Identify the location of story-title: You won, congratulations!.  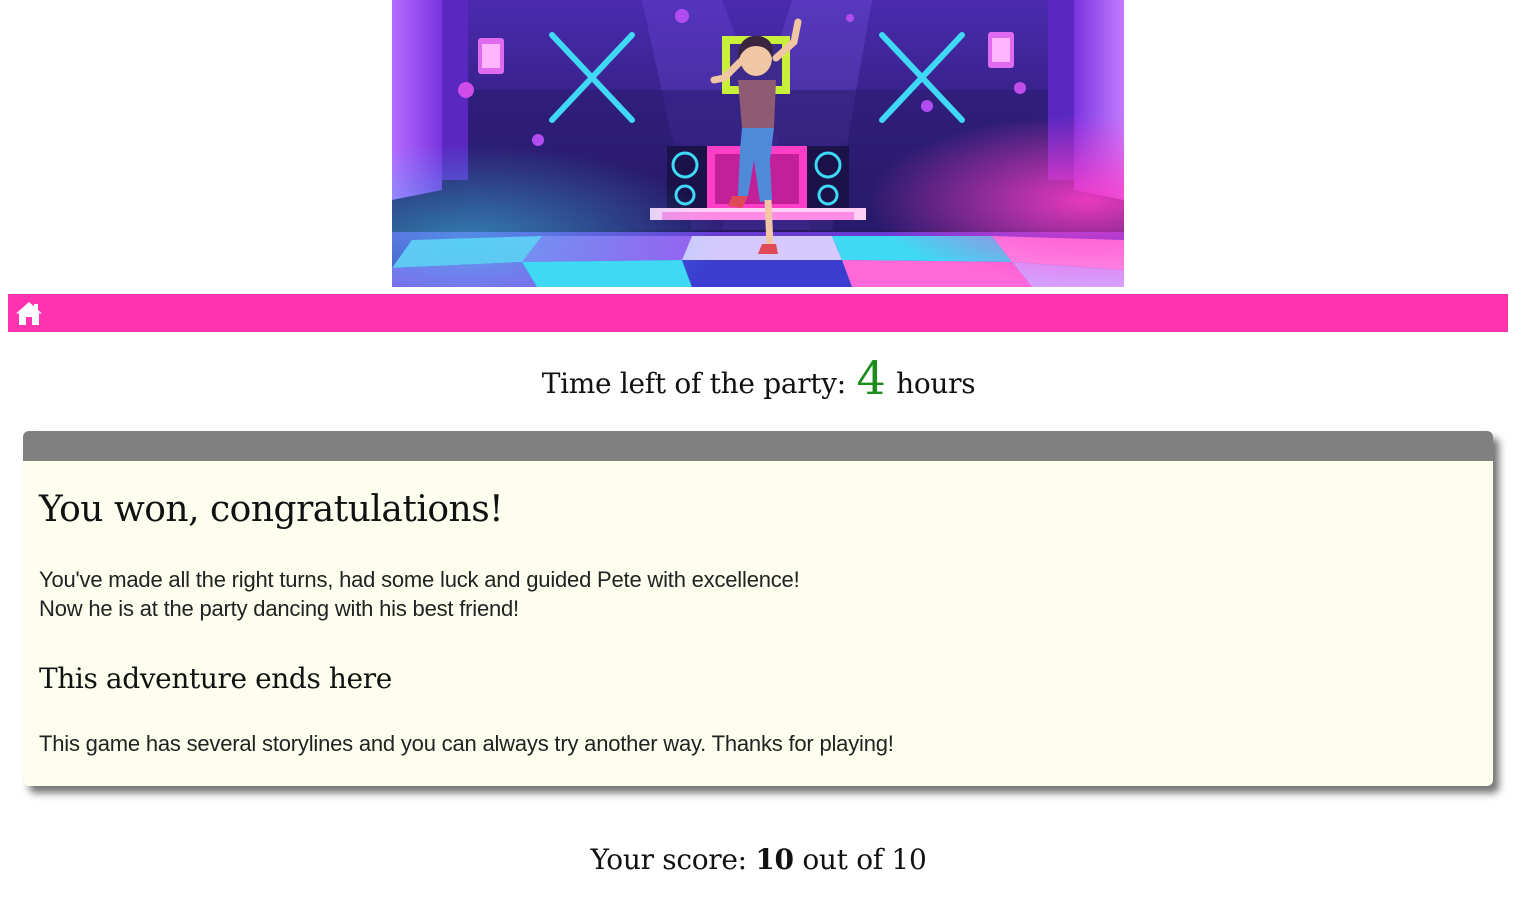
(271, 509).